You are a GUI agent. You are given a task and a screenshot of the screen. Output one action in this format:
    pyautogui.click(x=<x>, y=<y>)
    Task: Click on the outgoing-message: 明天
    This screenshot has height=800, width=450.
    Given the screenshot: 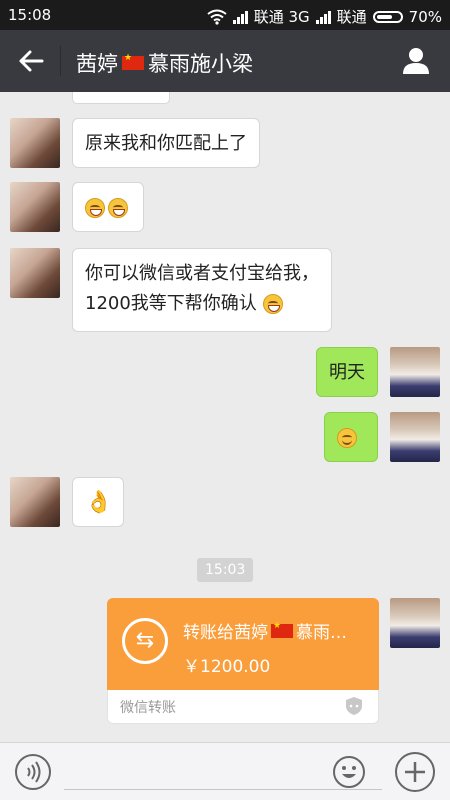 What is the action you would take?
    pyautogui.click(x=347, y=372)
    